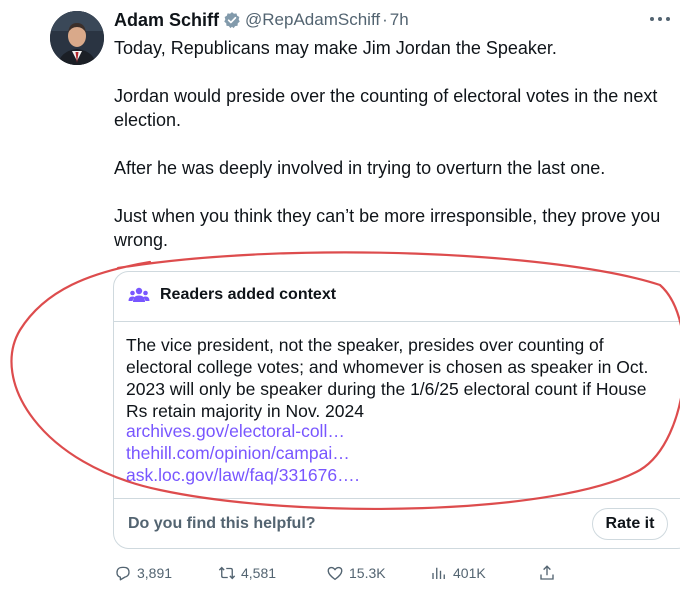  Describe the element at coordinates (166, 20) in the screenshot. I see `author-name: Adam Schiff` at that location.